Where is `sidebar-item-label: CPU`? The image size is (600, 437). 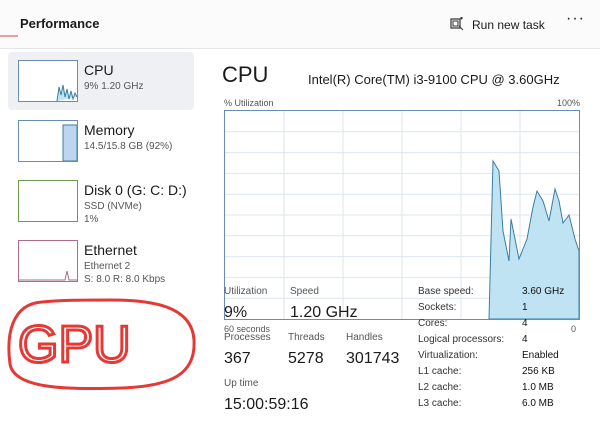
sidebar-item-label: CPU is located at coordinates (99, 70).